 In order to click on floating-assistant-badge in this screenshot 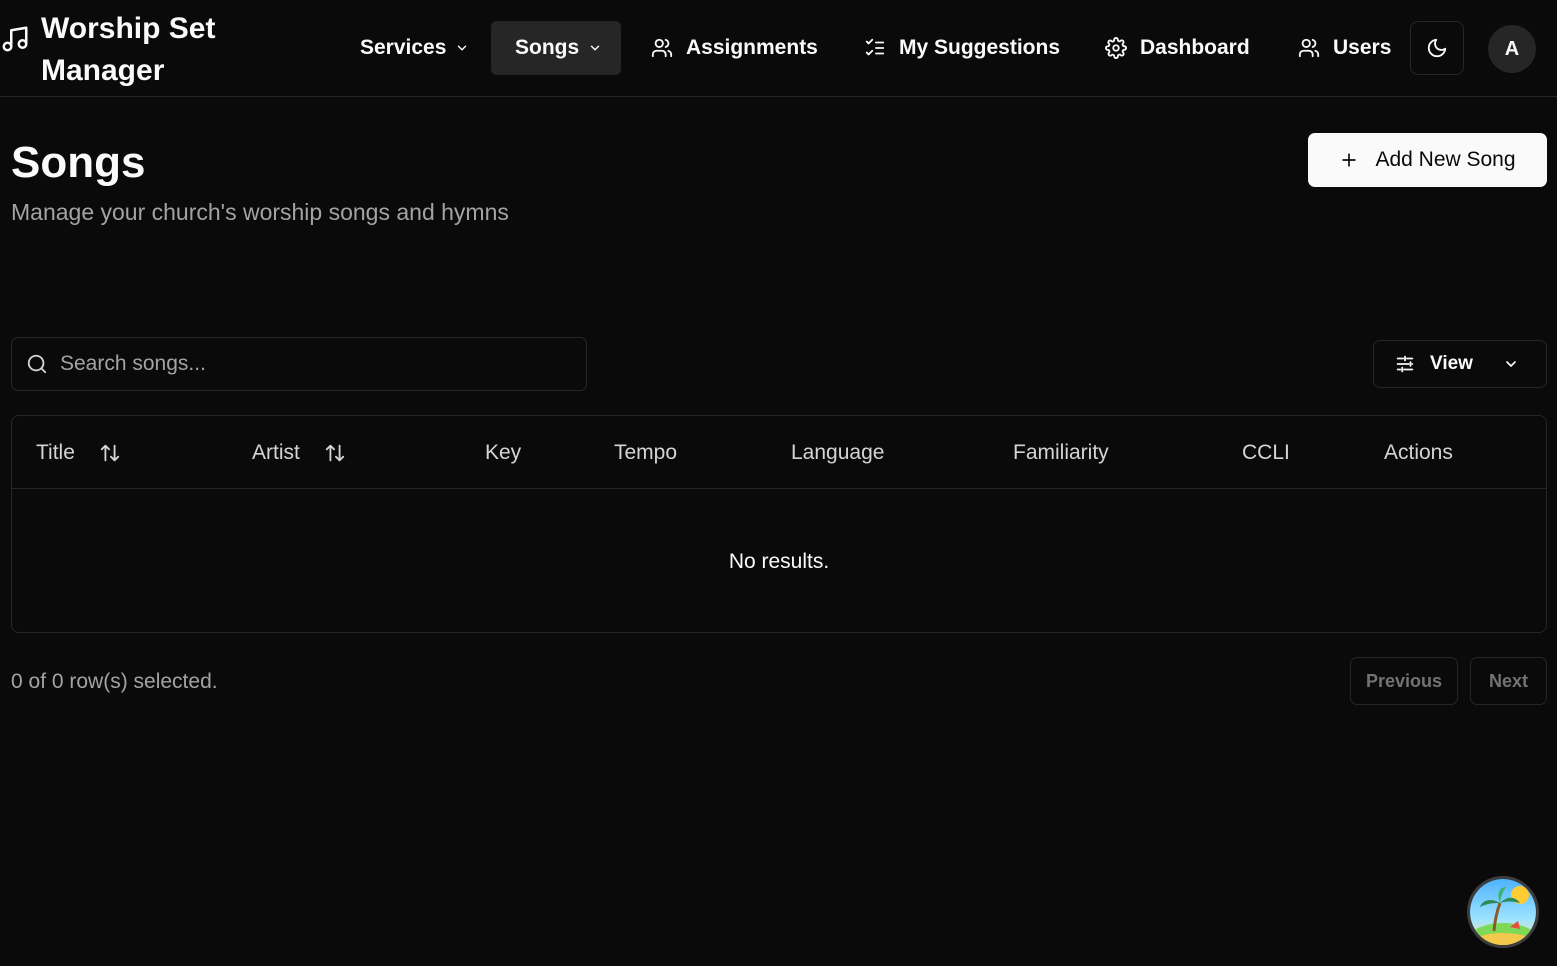, I will do `click(1503, 912)`.